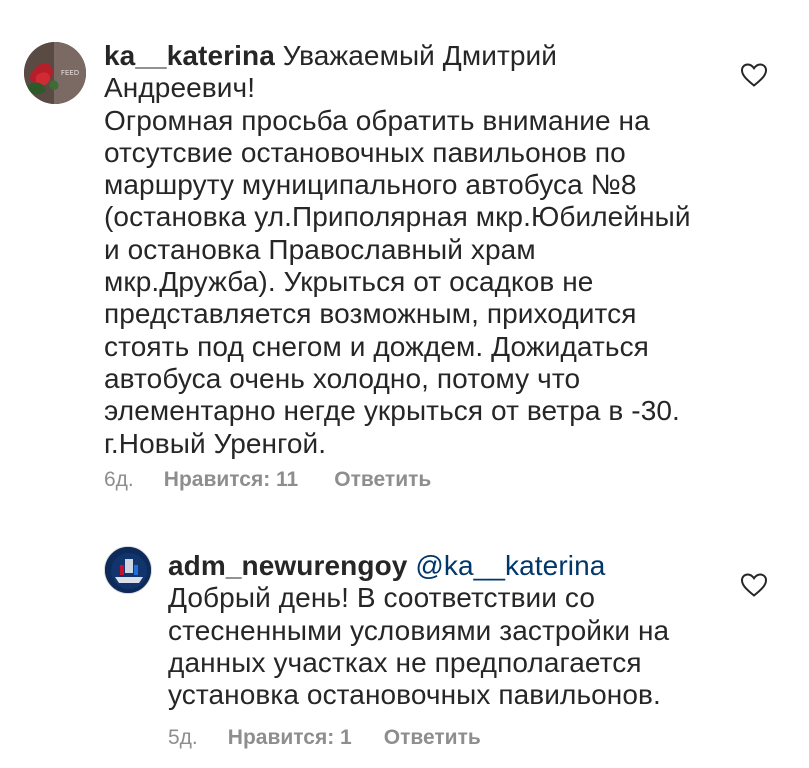 The width and height of the screenshot is (809, 768). What do you see at coordinates (287, 565) in the screenshot?
I see `comment-username: adm_newurengoy` at bounding box center [287, 565].